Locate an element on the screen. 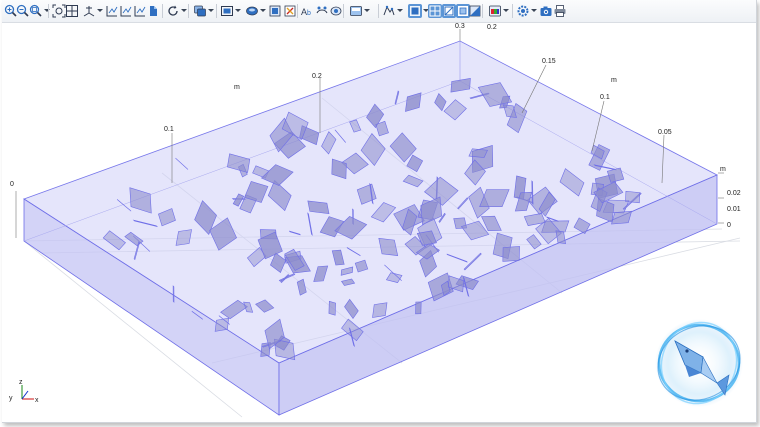  box-select-button is located at coordinates (356, 11).